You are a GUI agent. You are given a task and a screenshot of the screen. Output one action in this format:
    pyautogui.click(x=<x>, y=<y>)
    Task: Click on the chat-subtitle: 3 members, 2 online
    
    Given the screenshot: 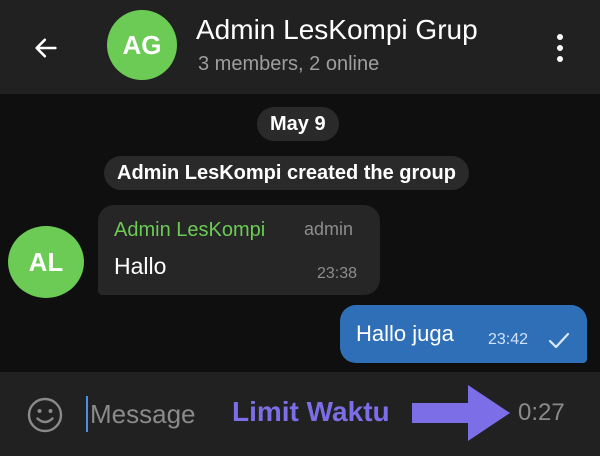 What is the action you would take?
    pyautogui.click(x=289, y=64)
    